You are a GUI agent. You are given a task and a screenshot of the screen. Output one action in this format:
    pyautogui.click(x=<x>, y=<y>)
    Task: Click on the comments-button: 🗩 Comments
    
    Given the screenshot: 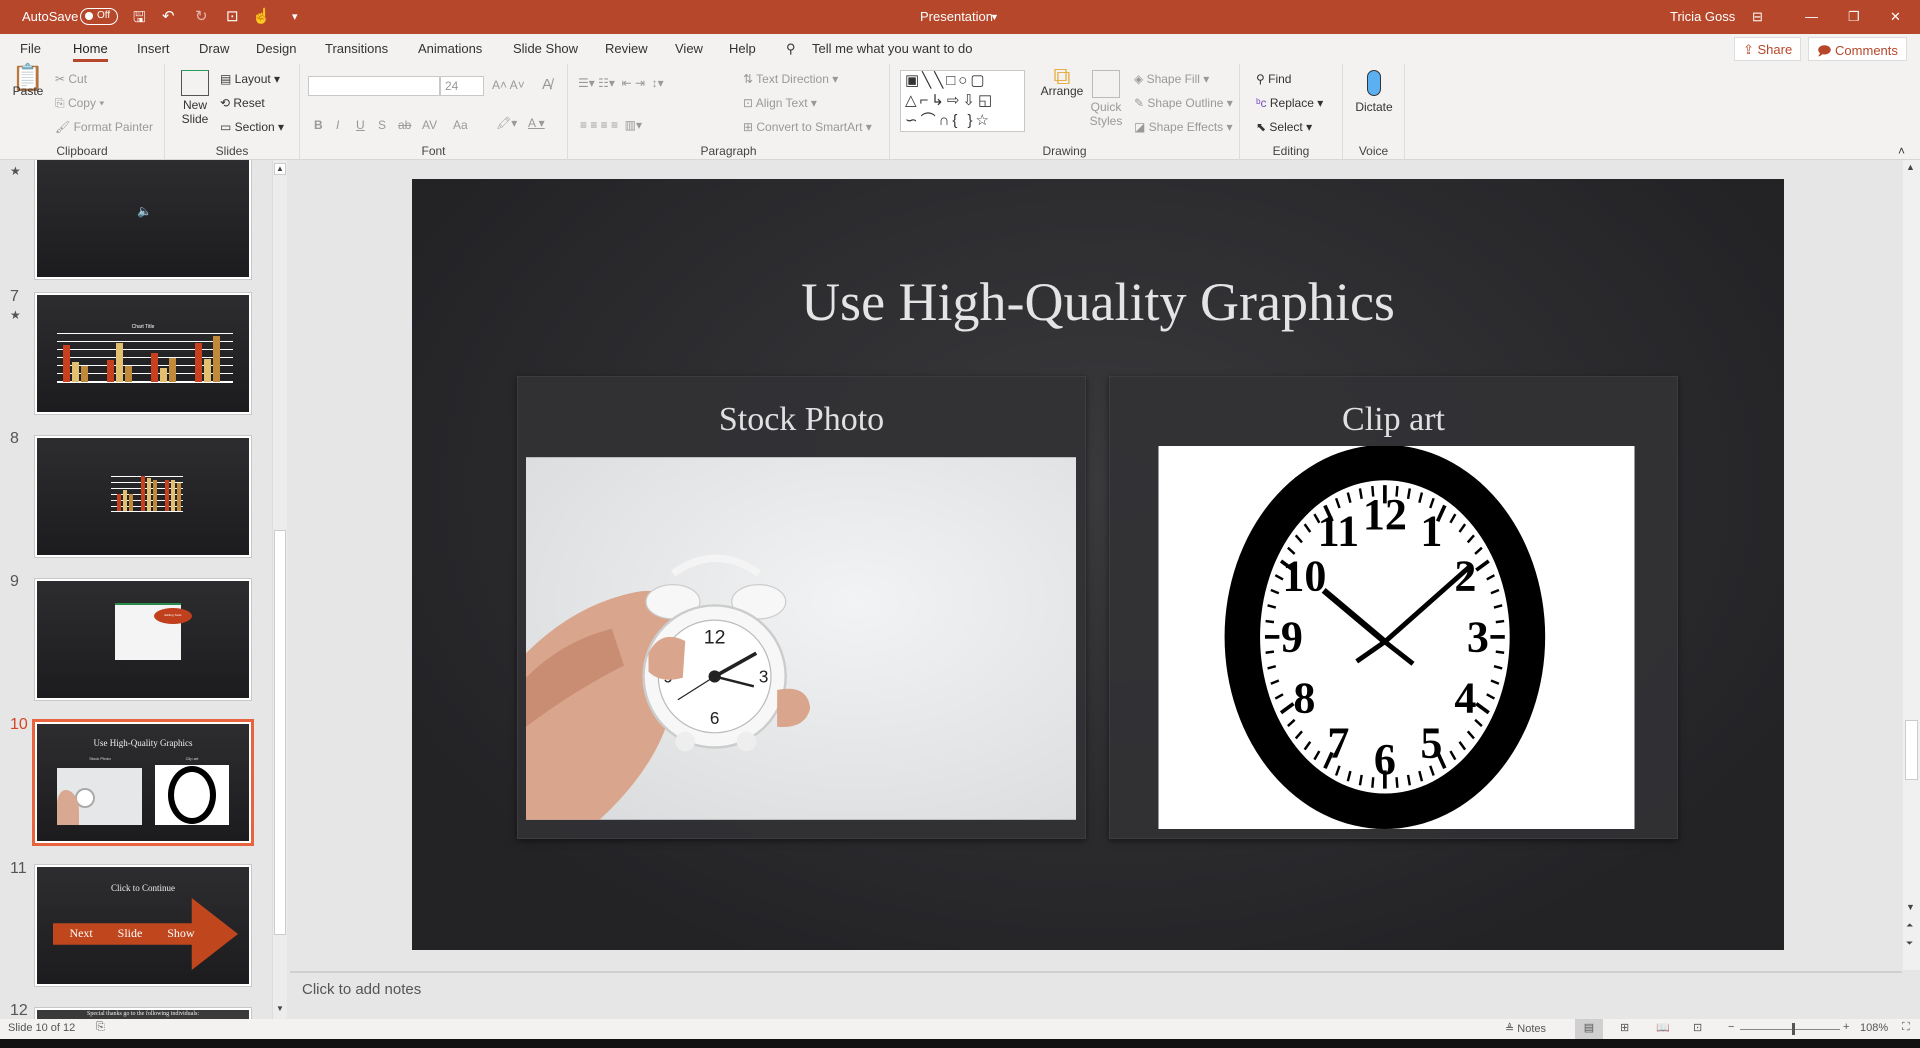 What is the action you would take?
    pyautogui.click(x=1857, y=49)
    